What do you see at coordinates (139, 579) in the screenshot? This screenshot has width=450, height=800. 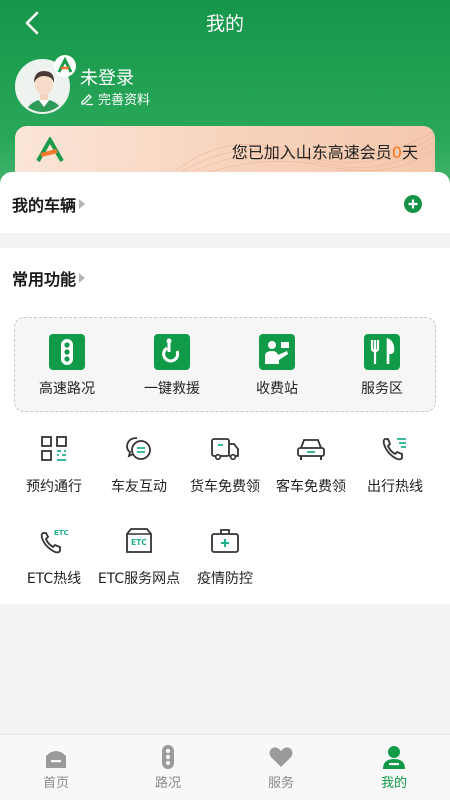 I see `service-label: ETC服务网点` at bounding box center [139, 579].